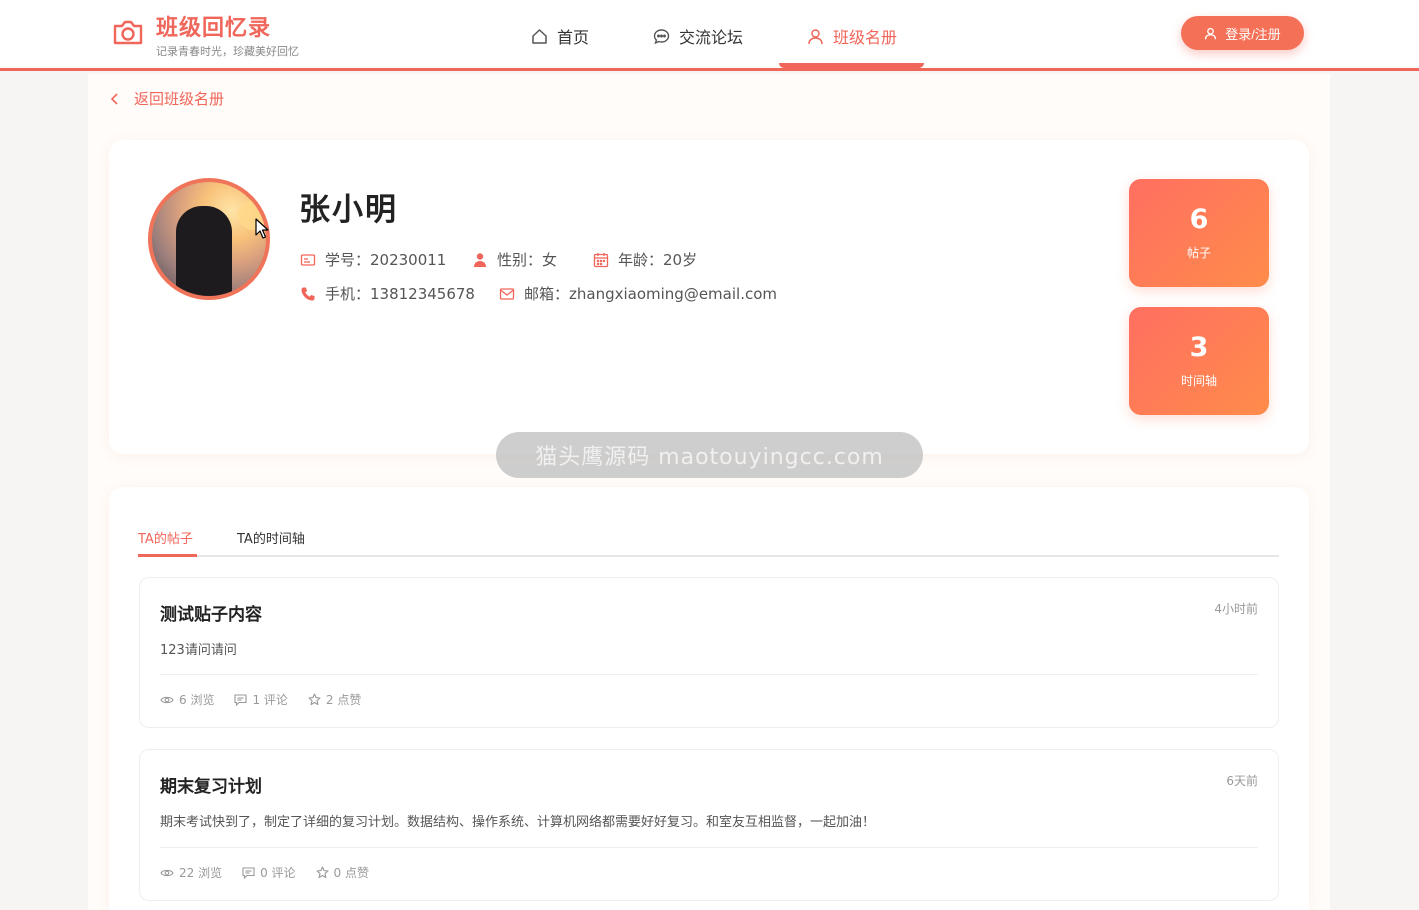 The image size is (1419, 910). Describe the element at coordinates (348, 210) in the screenshot. I see `profile-name: 张小明` at that location.